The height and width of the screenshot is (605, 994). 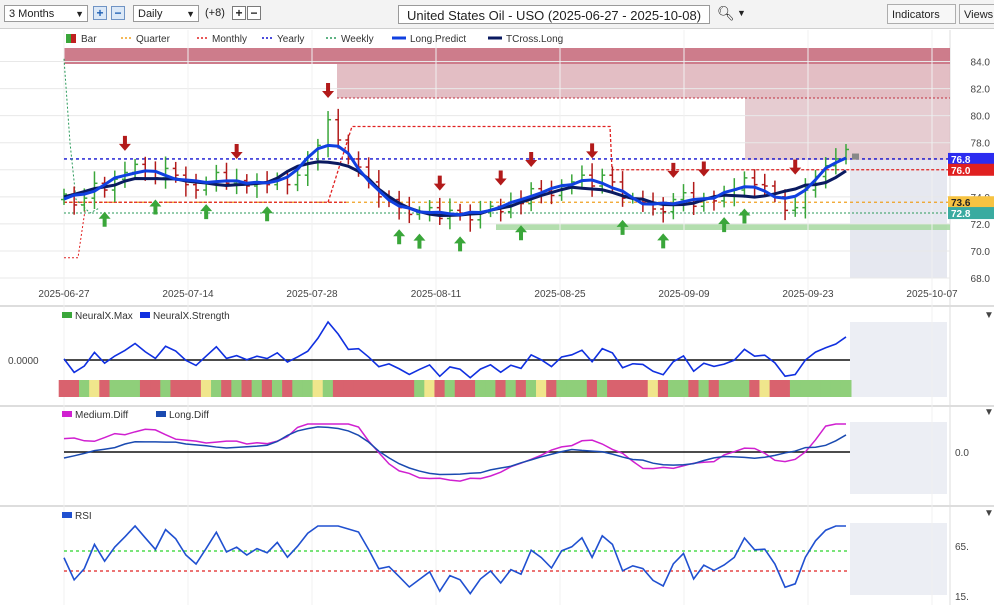 I want to click on legend-label: NeuralX.Max, so click(x=104, y=316).